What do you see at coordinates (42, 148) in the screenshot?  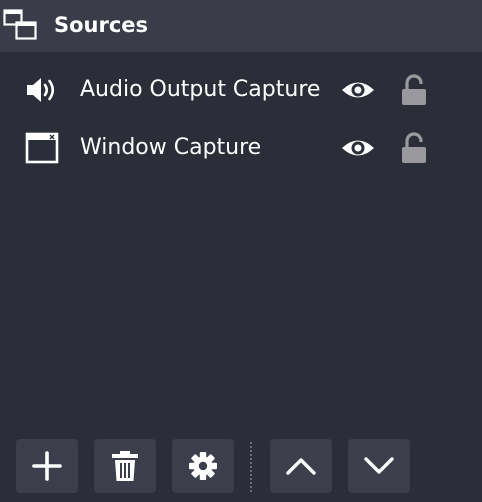 I see `window-icon` at bounding box center [42, 148].